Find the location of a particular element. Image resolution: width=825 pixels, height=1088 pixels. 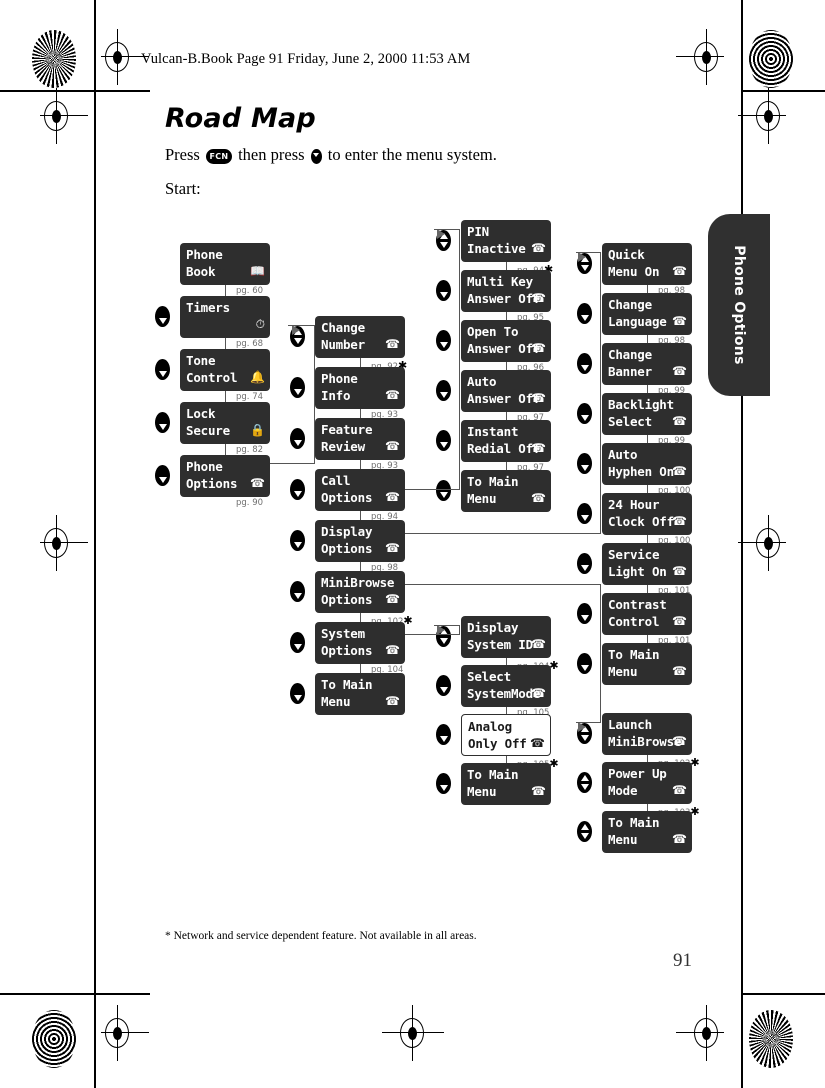

menu-item-box: Change Number ☎ is located at coordinates (360, 337).